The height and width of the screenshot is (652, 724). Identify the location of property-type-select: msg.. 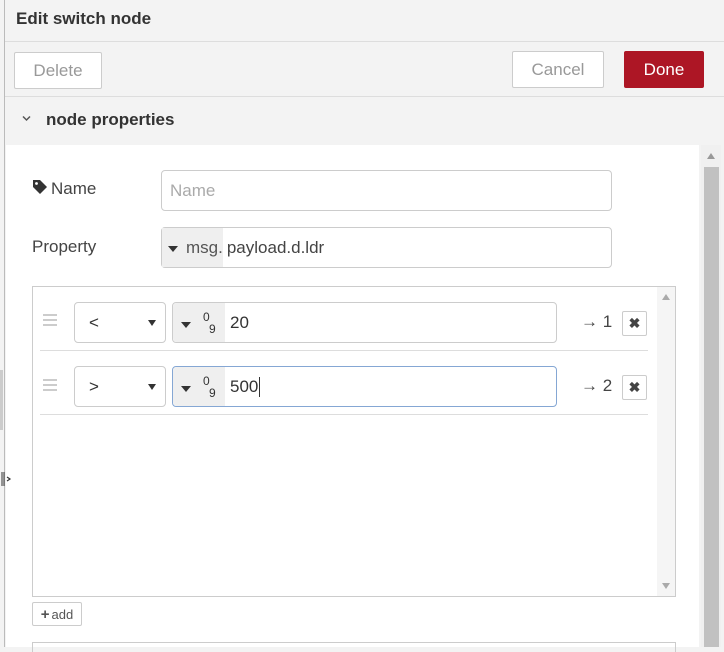
(192, 247).